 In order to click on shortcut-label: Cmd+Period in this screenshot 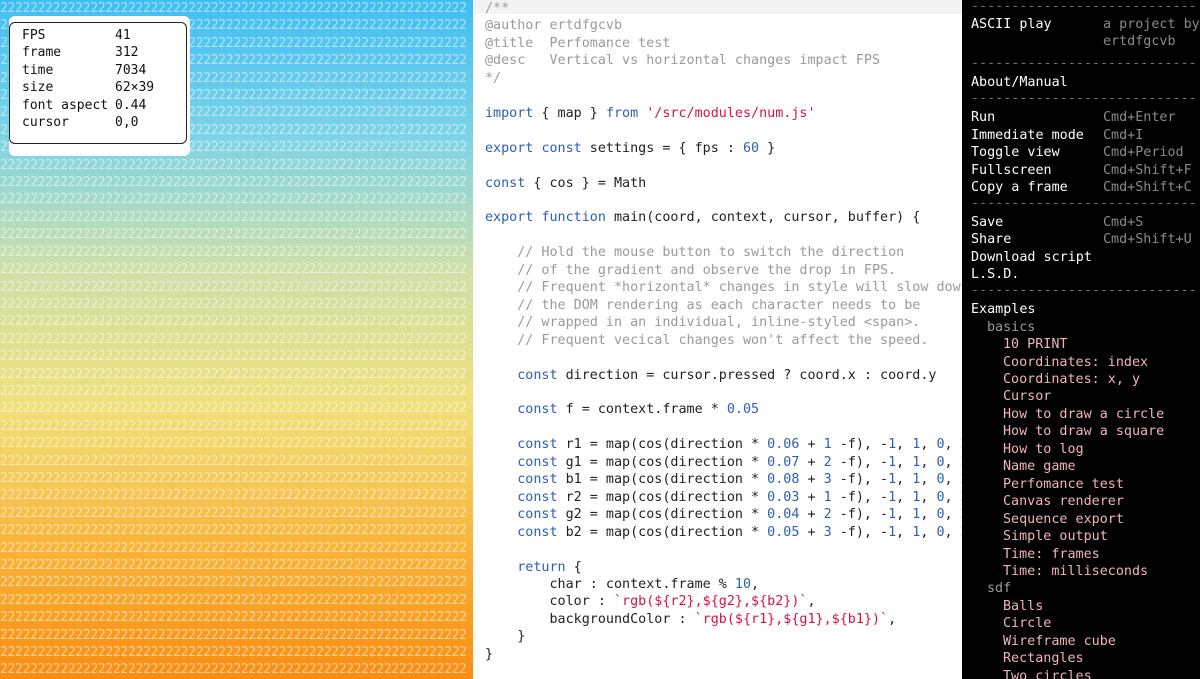, I will do `click(1143, 153)`.